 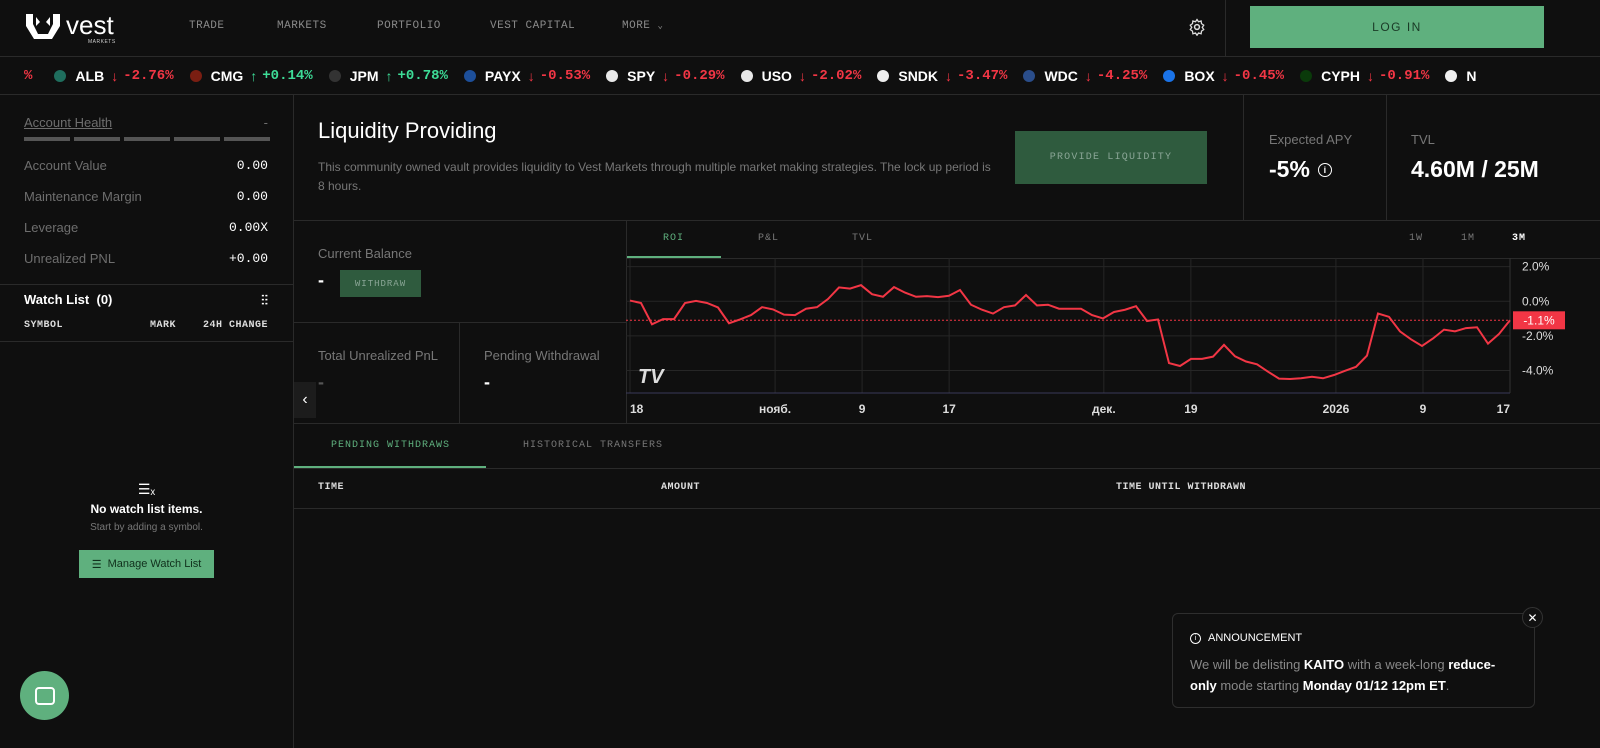 I want to click on close-announcement-button: ✕, so click(x=1532, y=617).